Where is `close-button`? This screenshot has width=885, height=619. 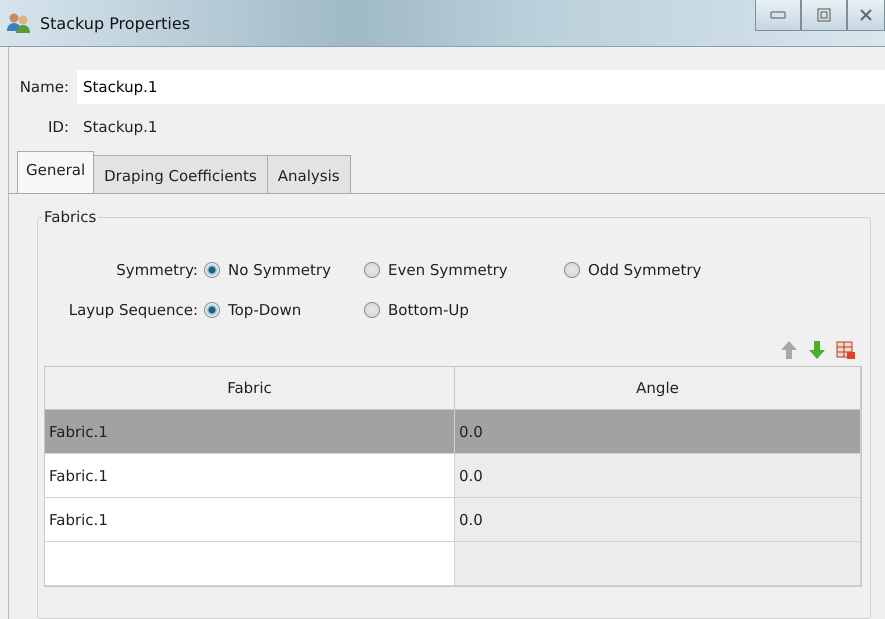 close-button is located at coordinates (866, 15).